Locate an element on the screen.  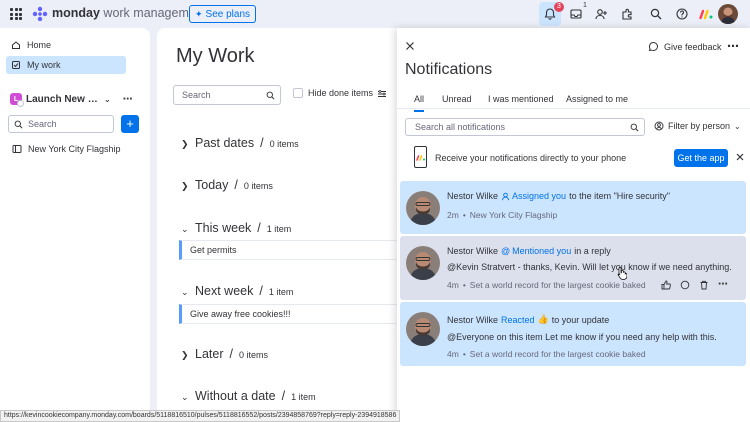
timestamp: 2m is located at coordinates (453, 215).